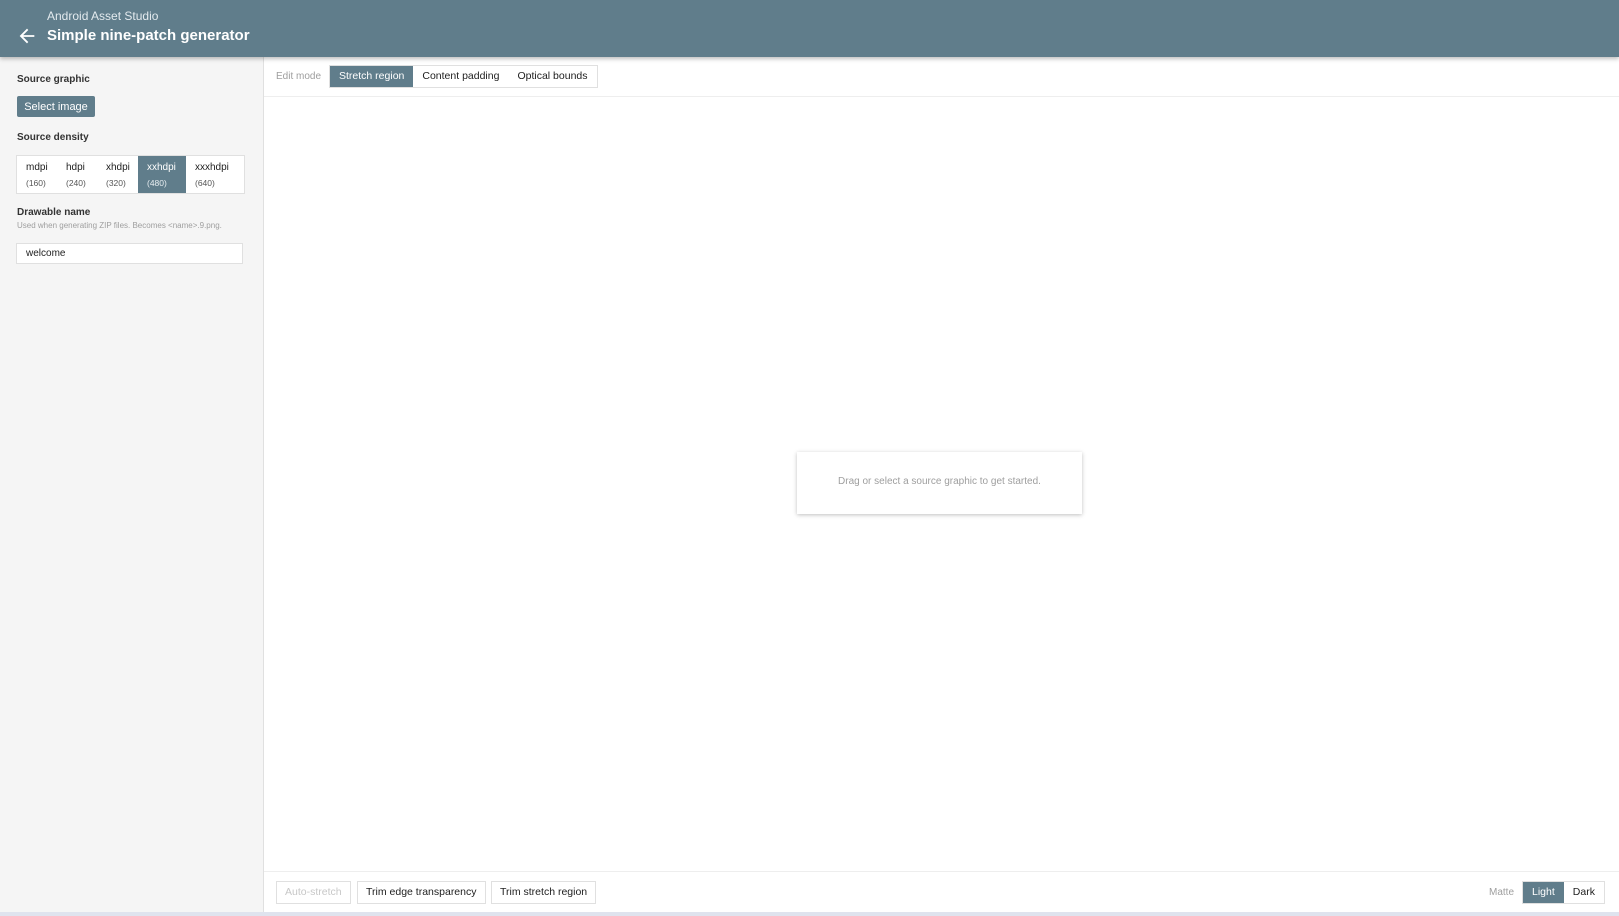  I want to click on density-option-hdpi: hdpi (240), so click(77, 174).